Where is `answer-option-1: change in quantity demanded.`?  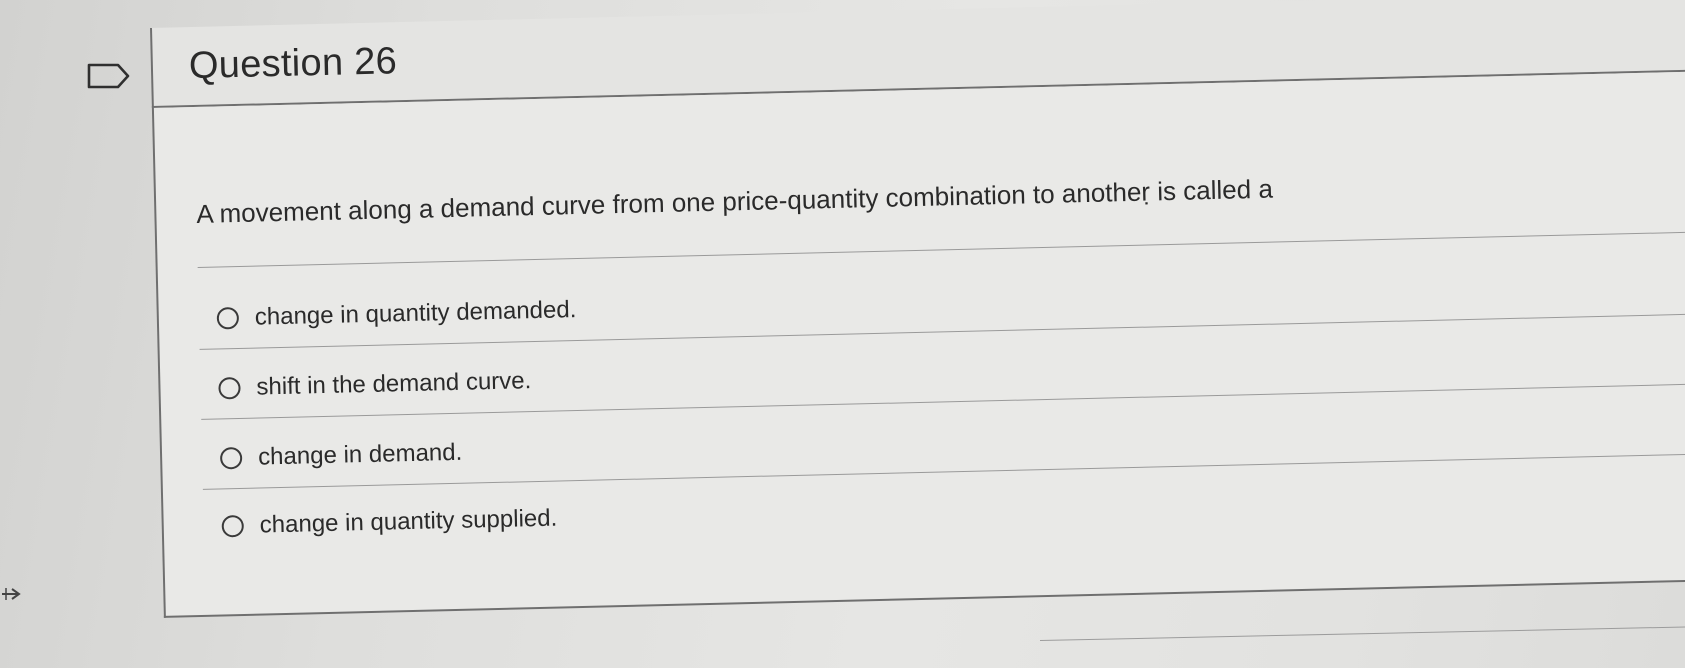
answer-option-1: change in quantity demanded. is located at coordinates (396, 314).